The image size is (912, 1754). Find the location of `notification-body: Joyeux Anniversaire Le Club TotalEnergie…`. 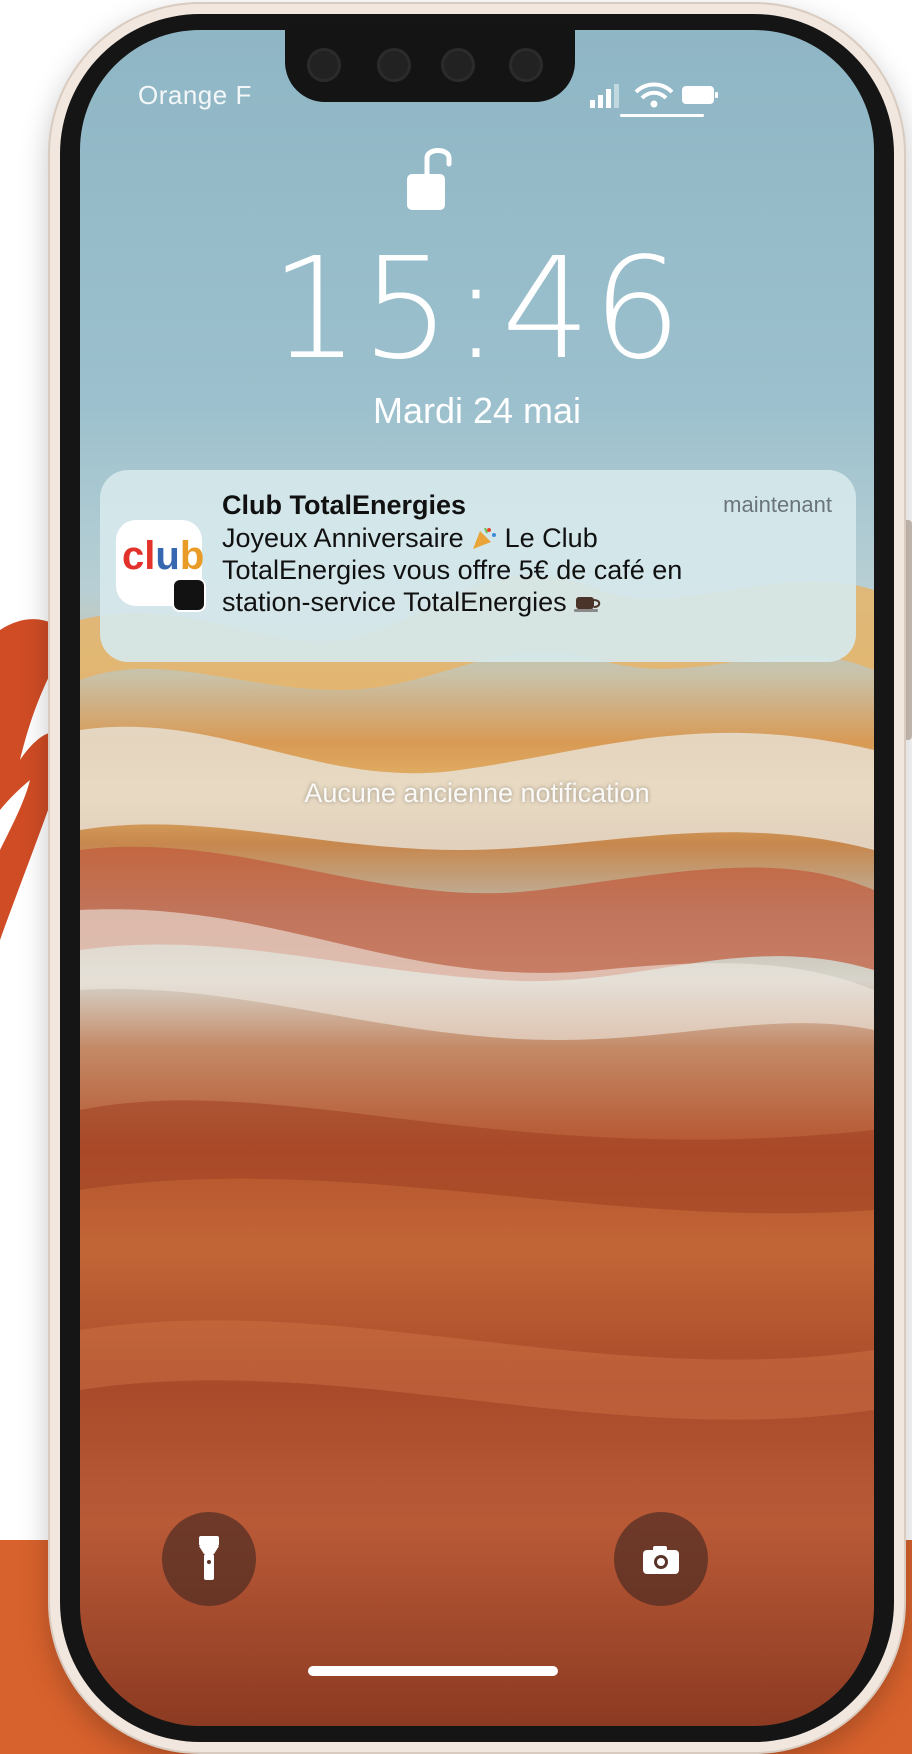

notification-body: Joyeux Anniversaire Le Club TotalEnergie… is located at coordinates (527, 570).